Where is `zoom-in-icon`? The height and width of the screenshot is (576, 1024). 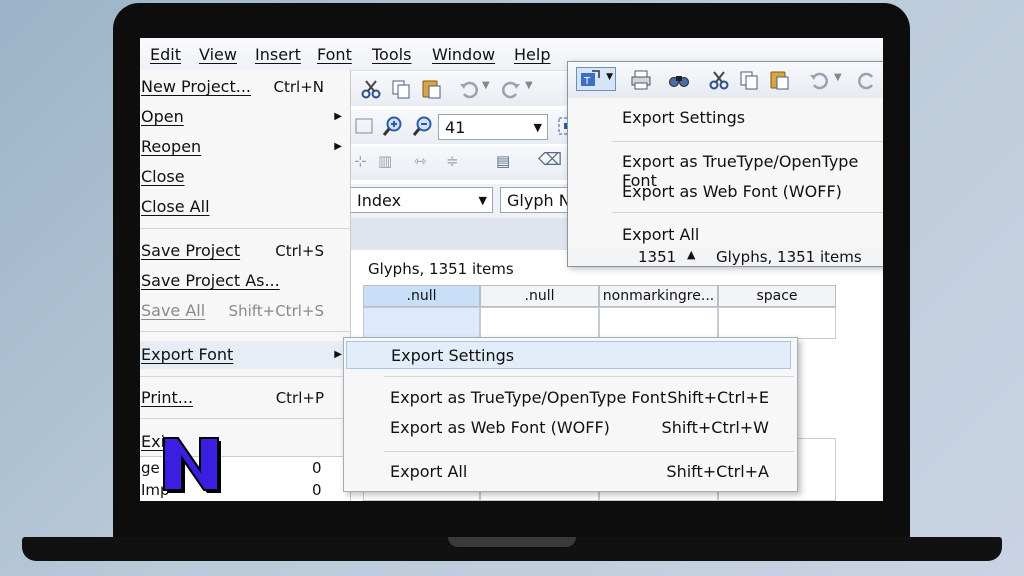
zoom-in-icon is located at coordinates (393, 126).